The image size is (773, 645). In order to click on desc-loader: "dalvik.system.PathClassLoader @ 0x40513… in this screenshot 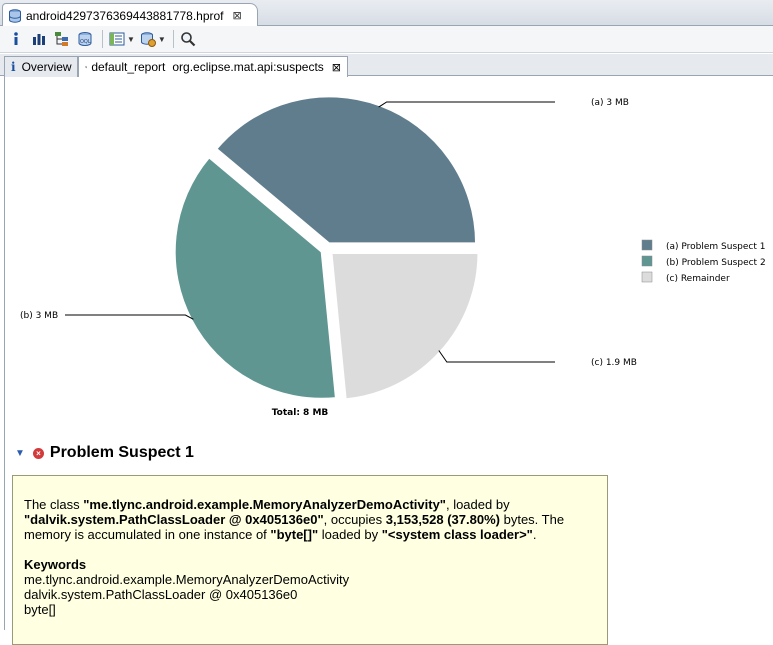, I will do `click(174, 519)`.